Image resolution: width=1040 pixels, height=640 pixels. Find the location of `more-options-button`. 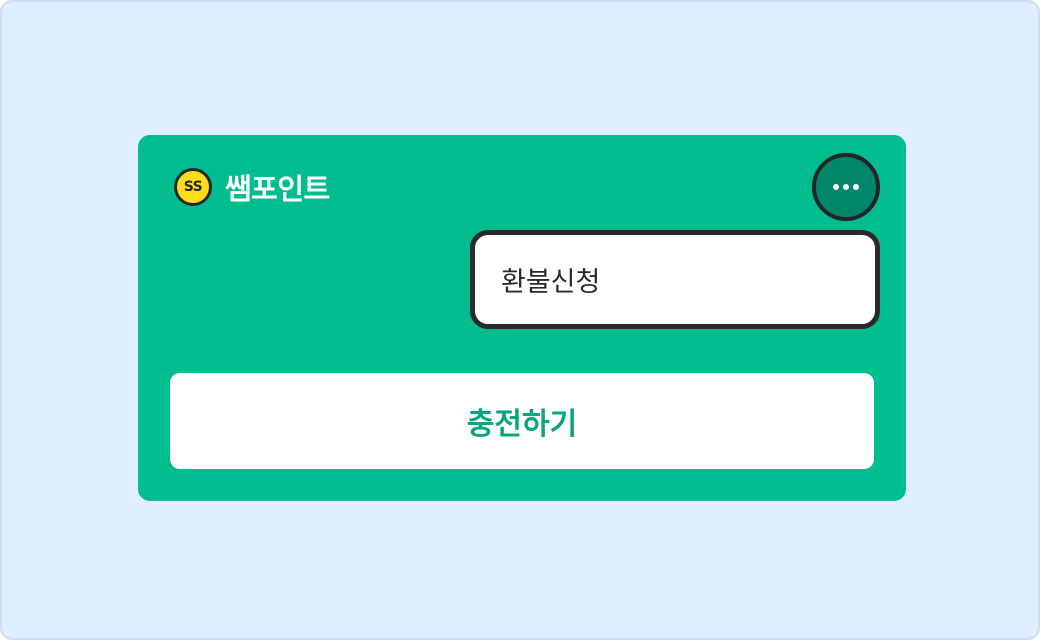

more-options-button is located at coordinates (846, 187).